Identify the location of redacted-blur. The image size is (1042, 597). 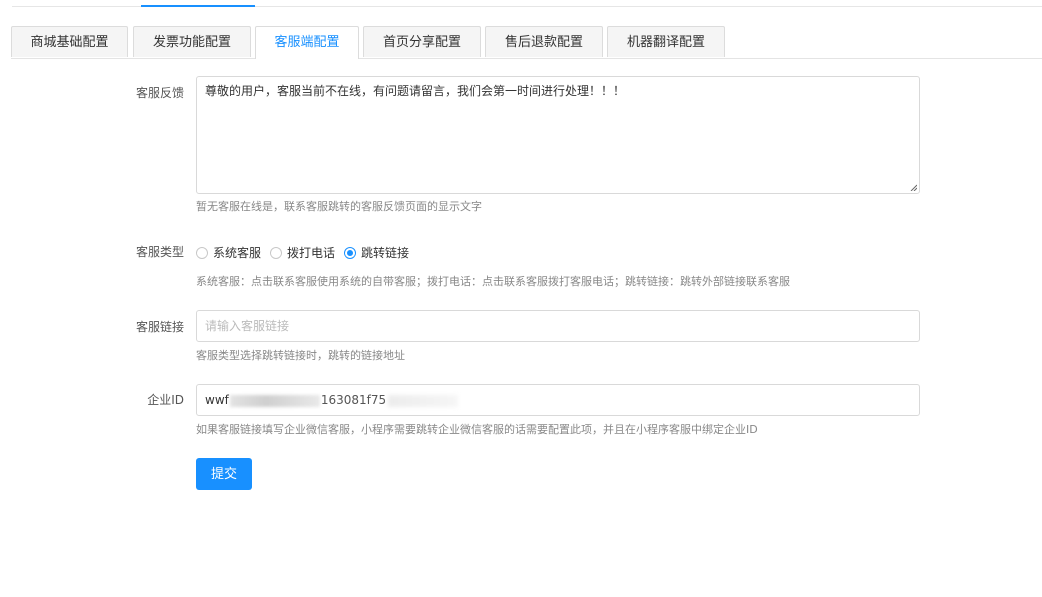
(274, 400).